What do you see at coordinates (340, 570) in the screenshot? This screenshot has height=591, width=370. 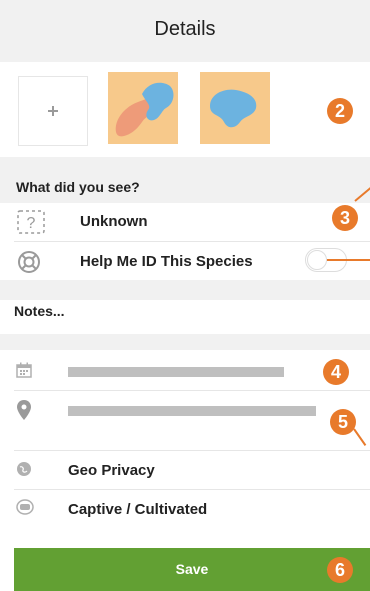 I see `callout-badge: 6` at bounding box center [340, 570].